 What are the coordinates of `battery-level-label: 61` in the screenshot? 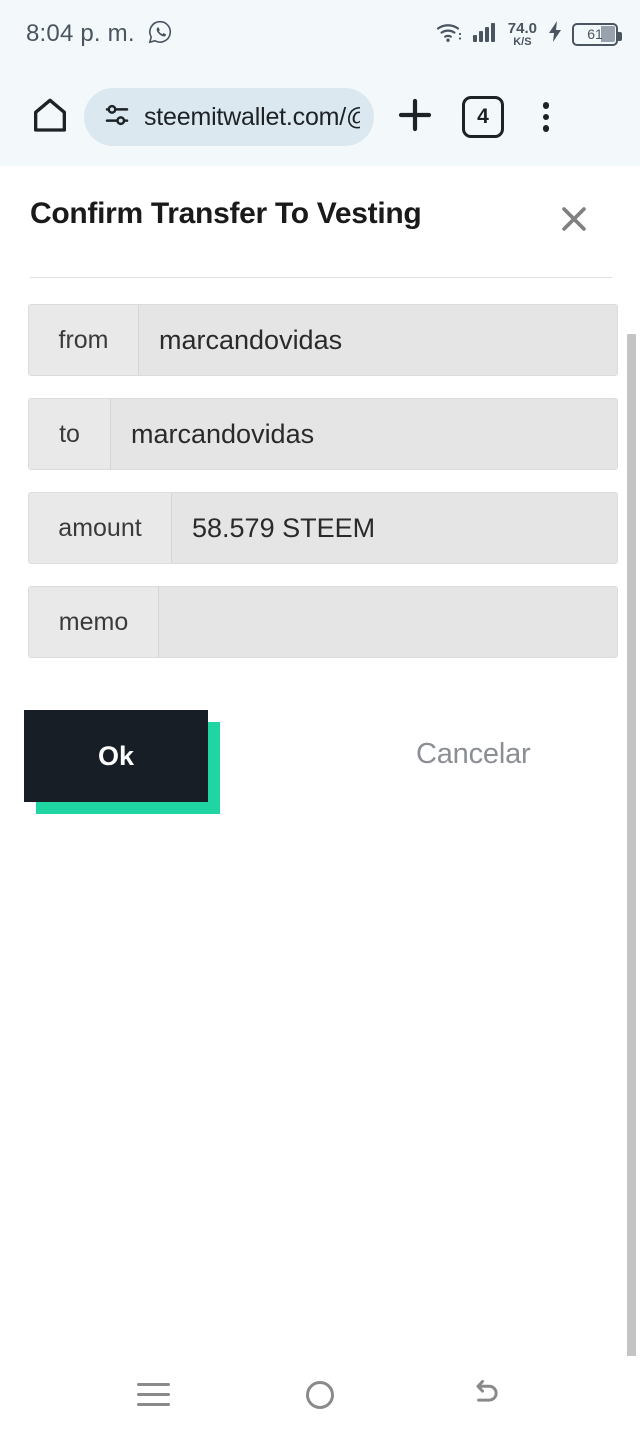 It's located at (595, 34).